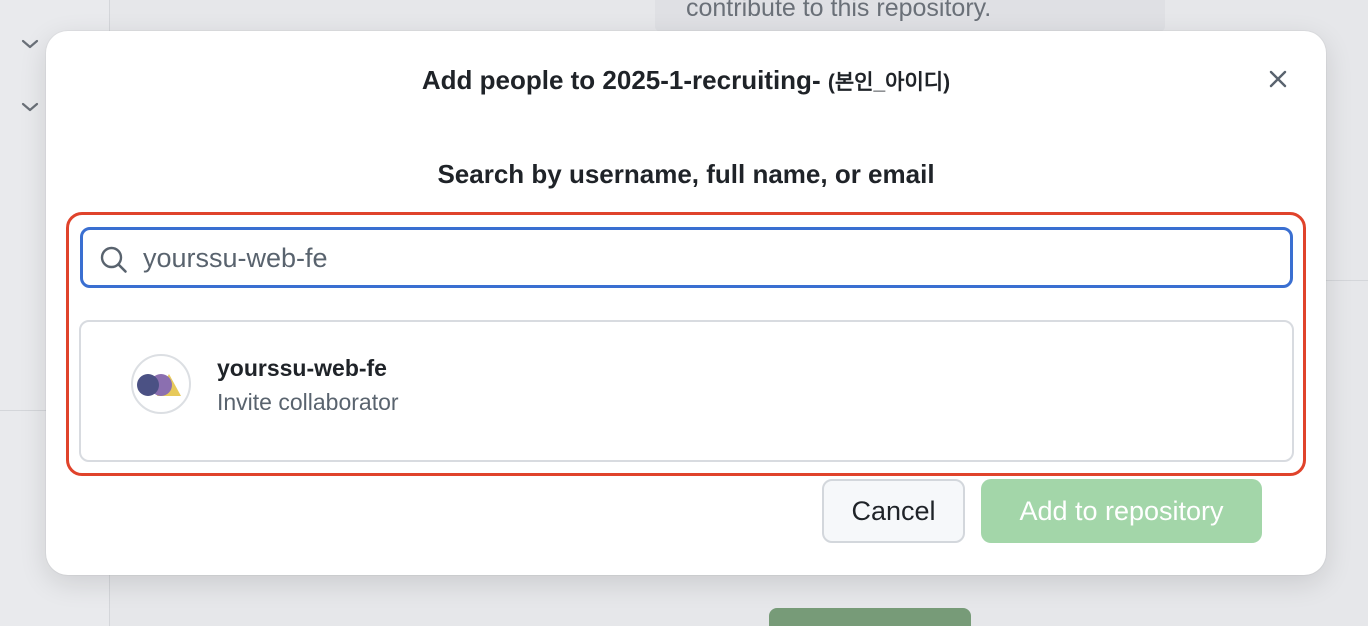 This screenshot has width=1368, height=626. What do you see at coordinates (686, 174) in the screenshot?
I see `search-heading: Search by username, full name, or email` at bounding box center [686, 174].